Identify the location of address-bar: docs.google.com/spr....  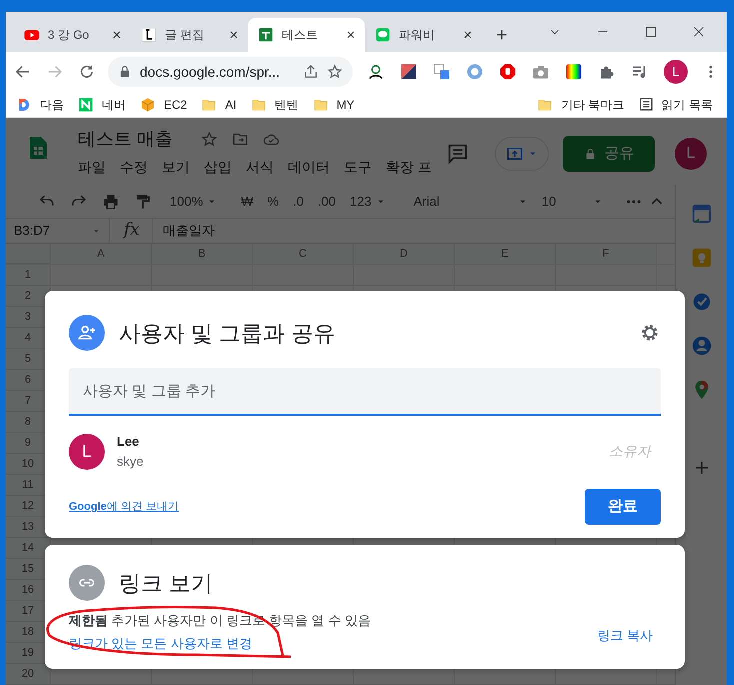
(230, 72).